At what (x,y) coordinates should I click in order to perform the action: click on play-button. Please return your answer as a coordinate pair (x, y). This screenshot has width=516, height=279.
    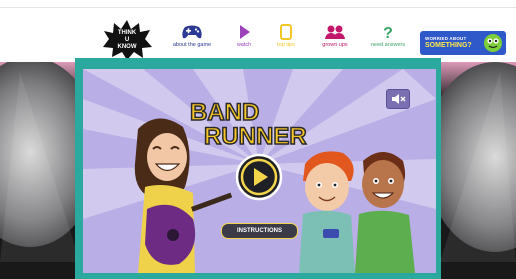
    Looking at the image, I should click on (259, 177).